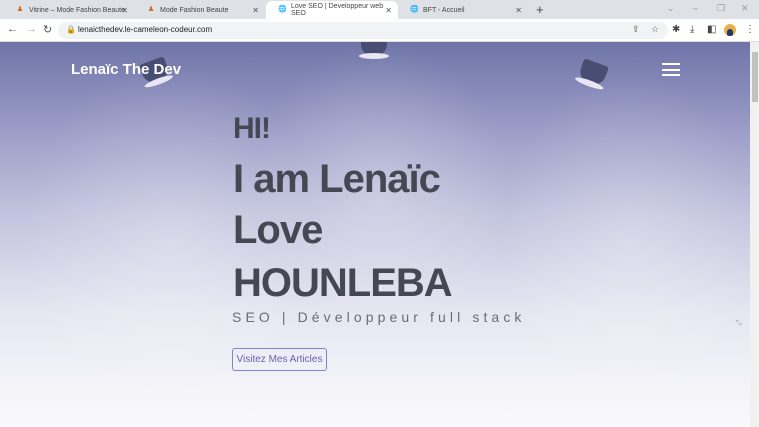  Describe the element at coordinates (374, 50) in the screenshot. I see `spotlight-lamp-icon` at that location.